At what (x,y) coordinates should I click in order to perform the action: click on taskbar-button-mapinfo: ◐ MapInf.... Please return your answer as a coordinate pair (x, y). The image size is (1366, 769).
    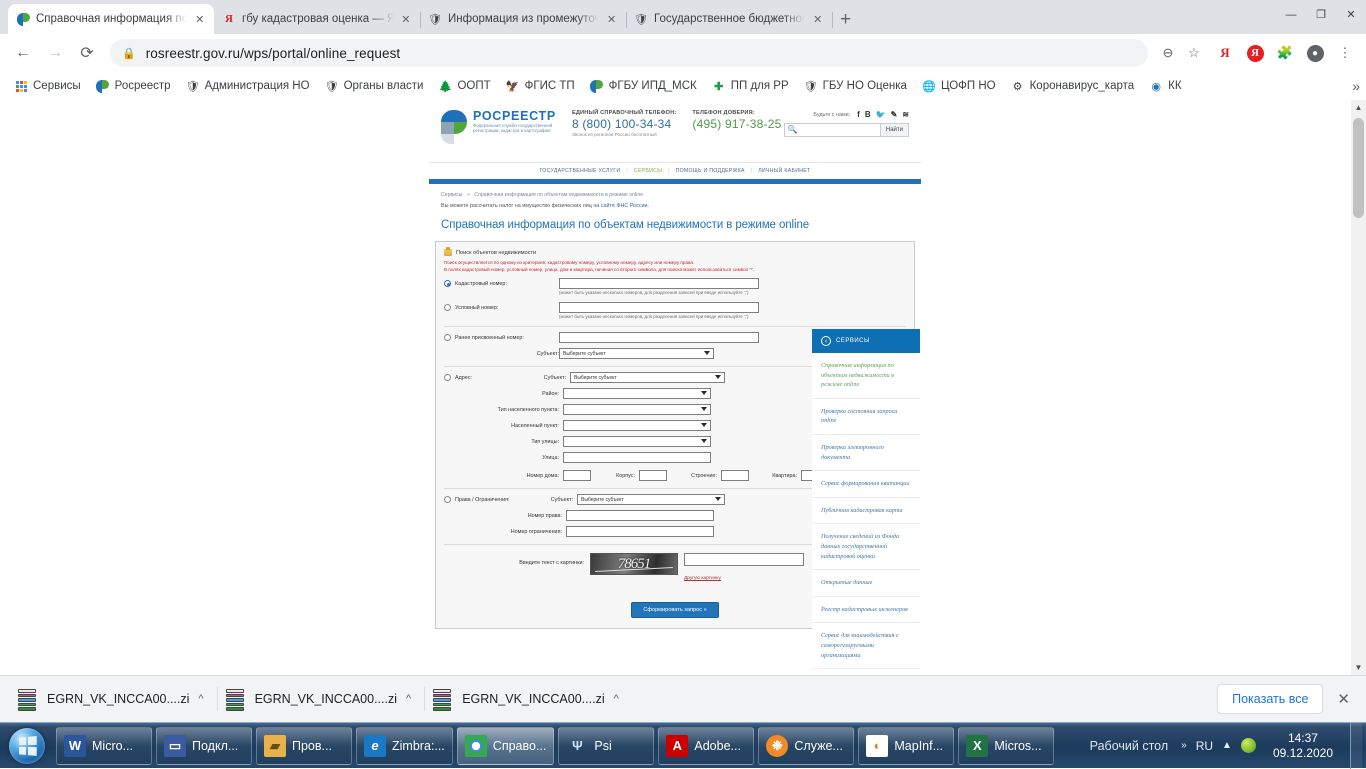
    Looking at the image, I should click on (906, 745).